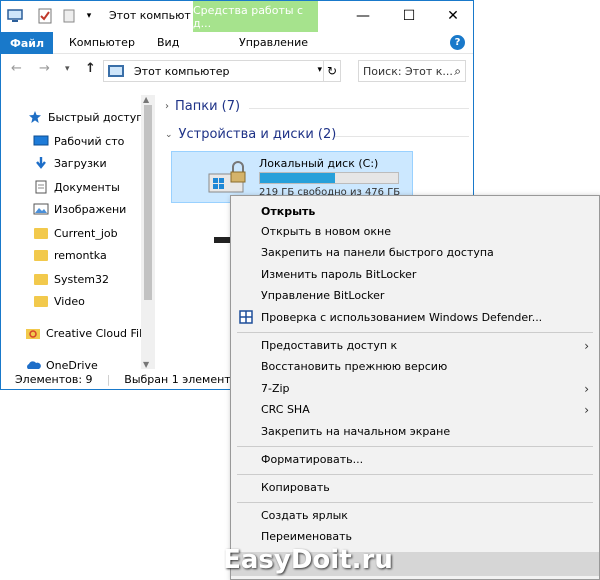 This screenshot has height=580, width=600. I want to click on context-menu-item: Закрепить на начальном экране, so click(415, 431).